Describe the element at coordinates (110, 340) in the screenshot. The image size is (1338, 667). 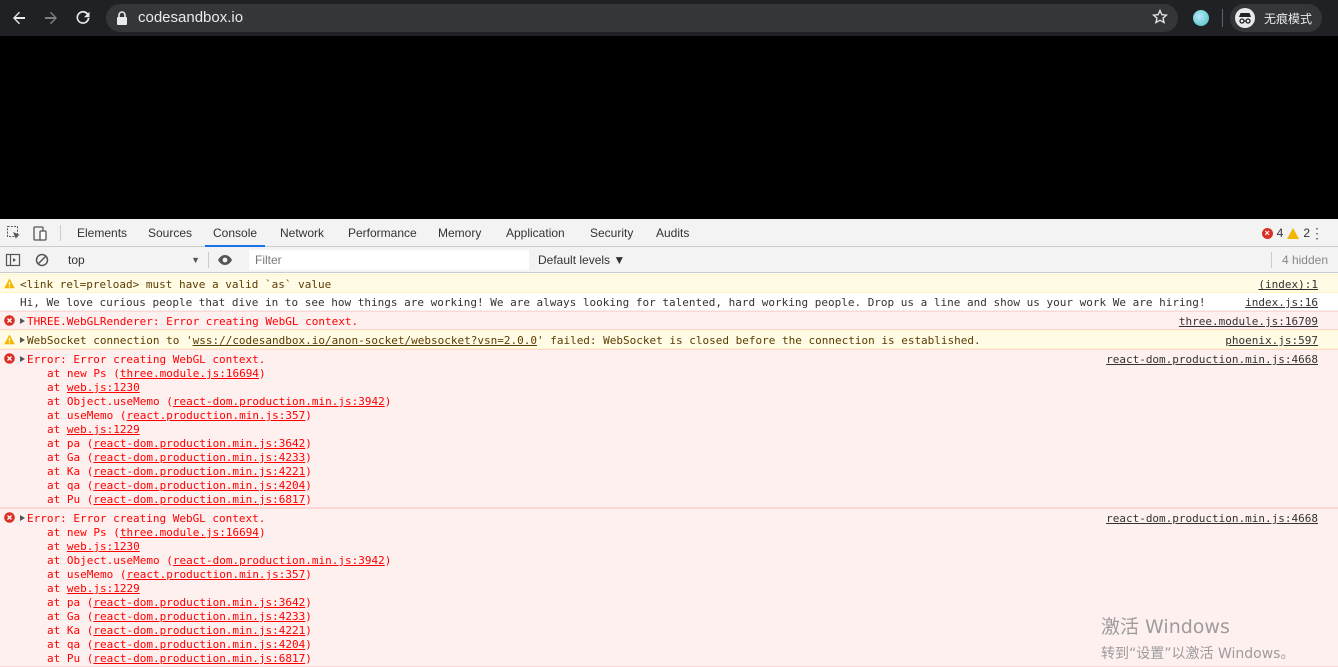
I see `message-text-prefix: WebSocket connection to '` at that location.